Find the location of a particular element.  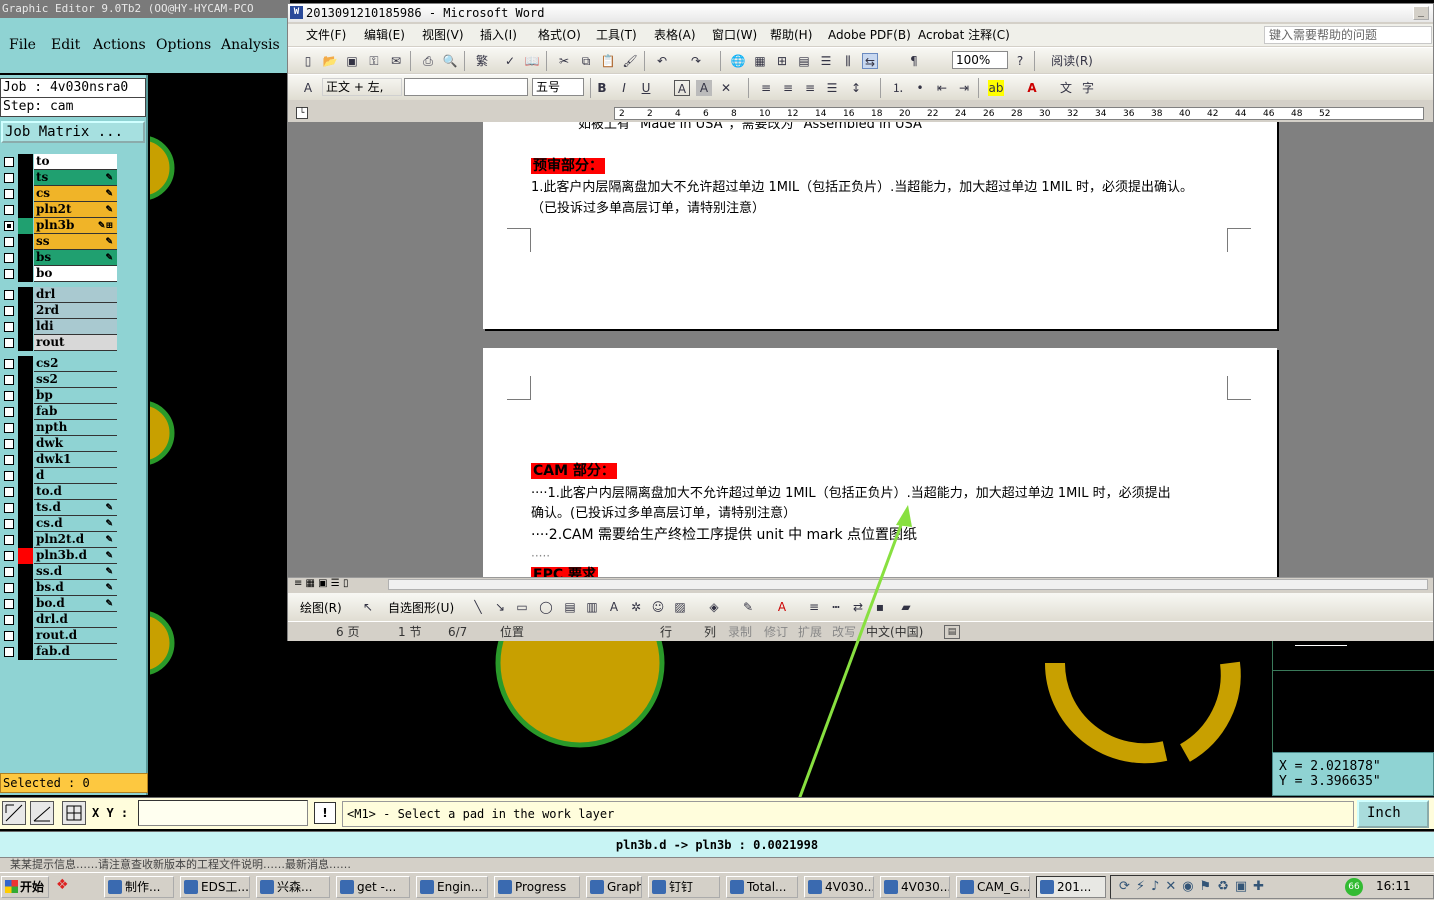

increase-indent-icon: ⇥ is located at coordinates (964, 88).